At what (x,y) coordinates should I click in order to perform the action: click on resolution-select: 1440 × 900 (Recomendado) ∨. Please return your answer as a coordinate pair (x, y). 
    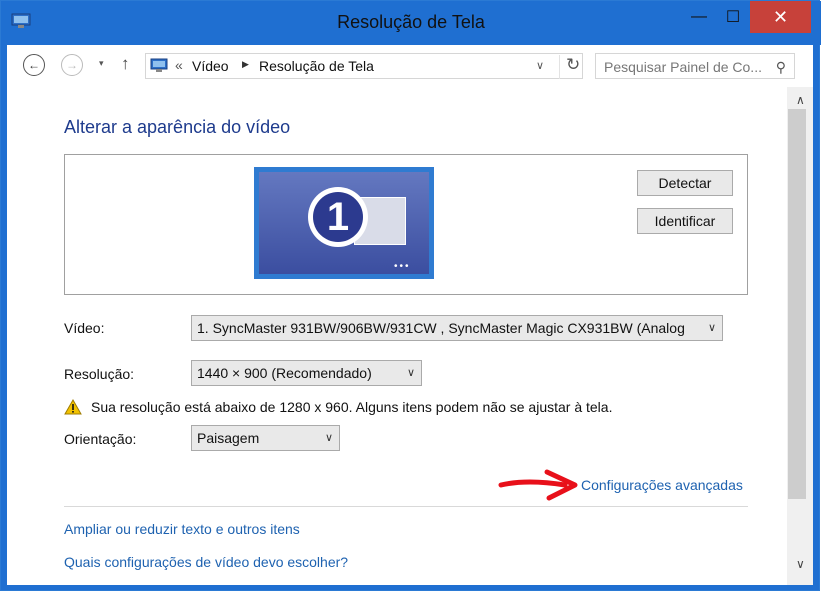
    Looking at the image, I should click on (306, 373).